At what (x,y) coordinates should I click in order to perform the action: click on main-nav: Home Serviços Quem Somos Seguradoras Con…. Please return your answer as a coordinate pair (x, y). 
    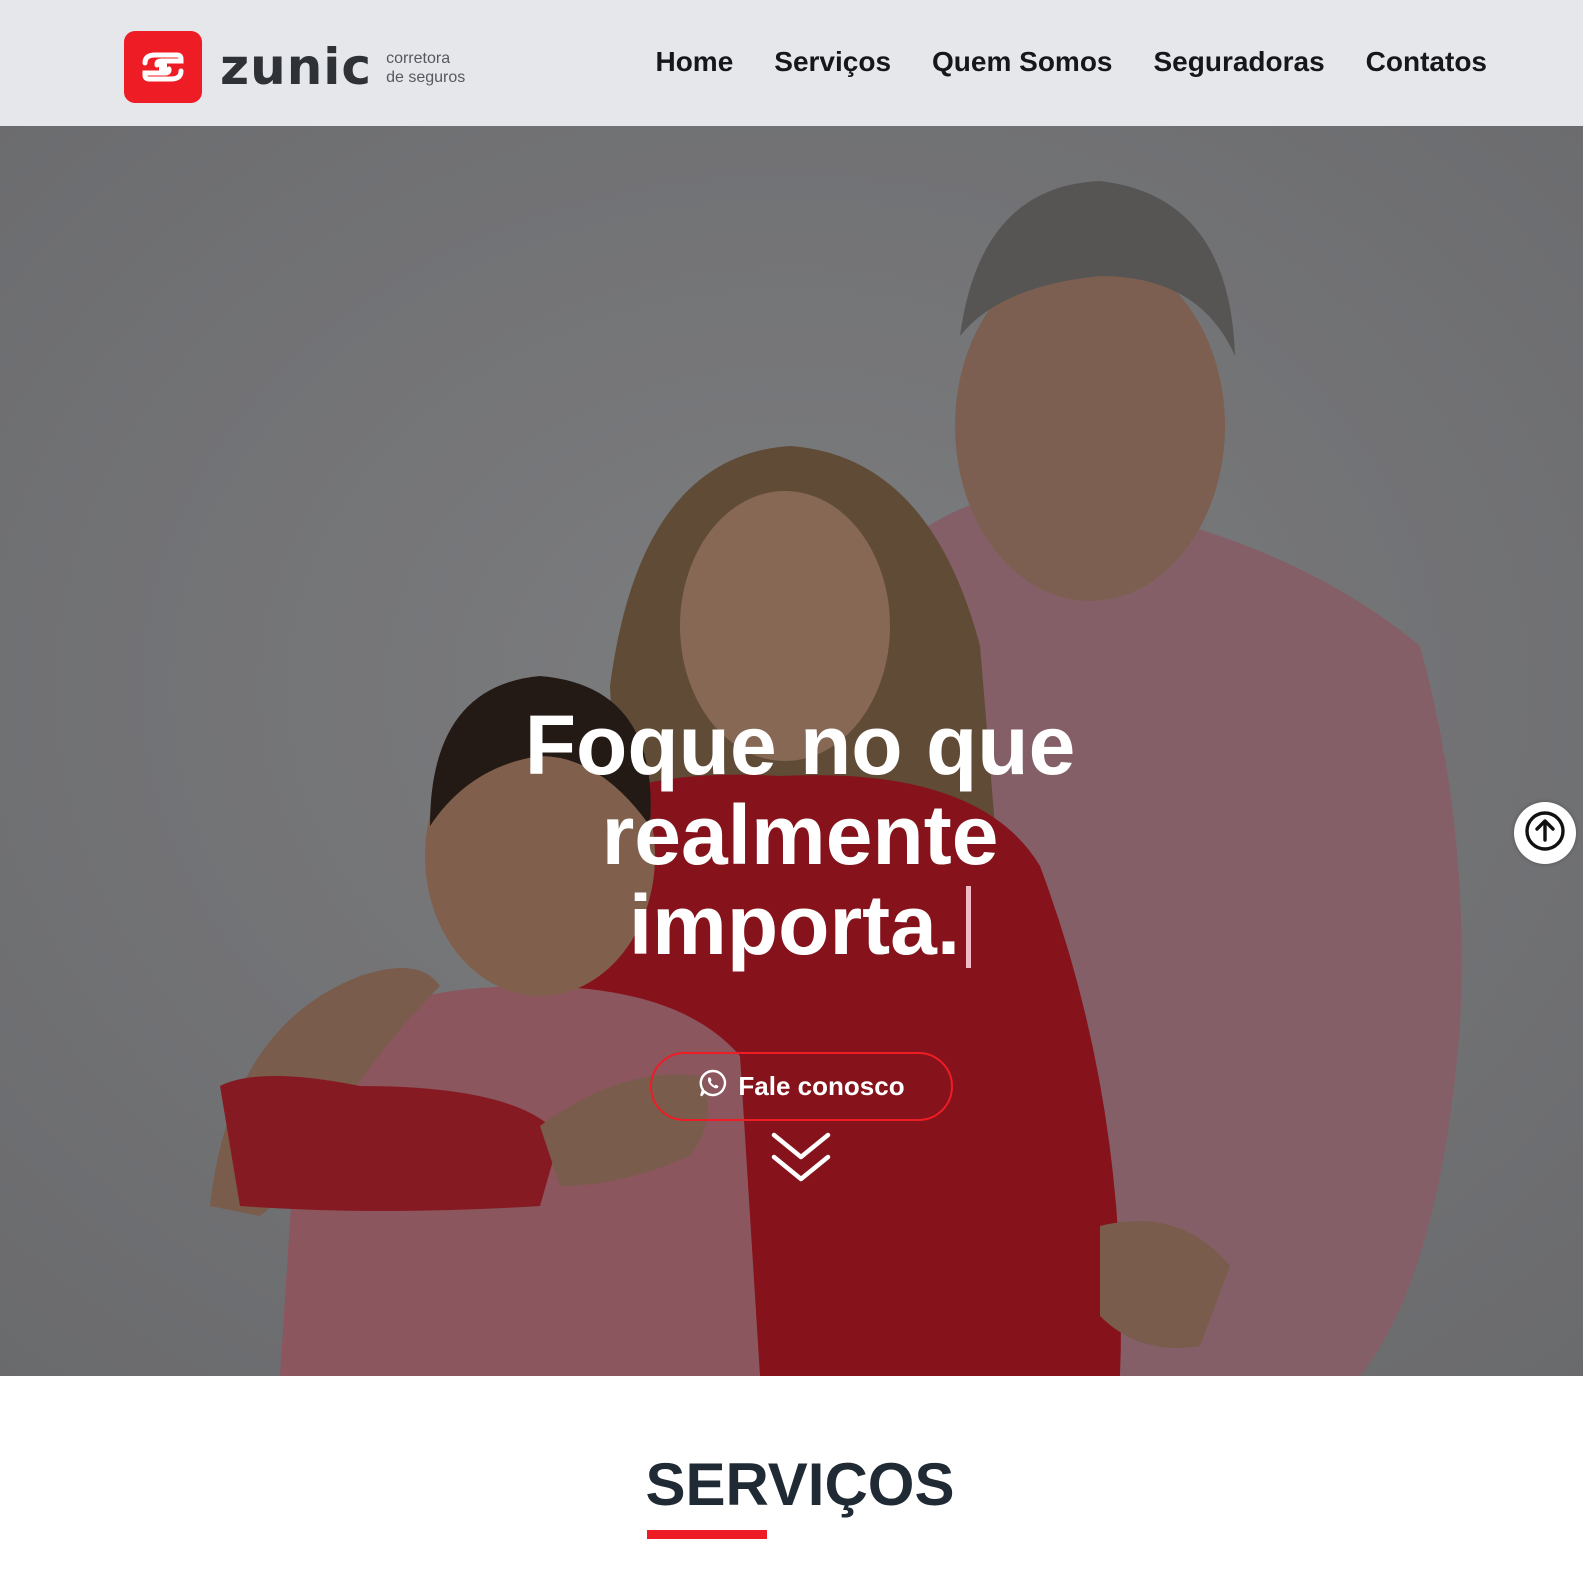
    Looking at the image, I should click on (1071, 62).